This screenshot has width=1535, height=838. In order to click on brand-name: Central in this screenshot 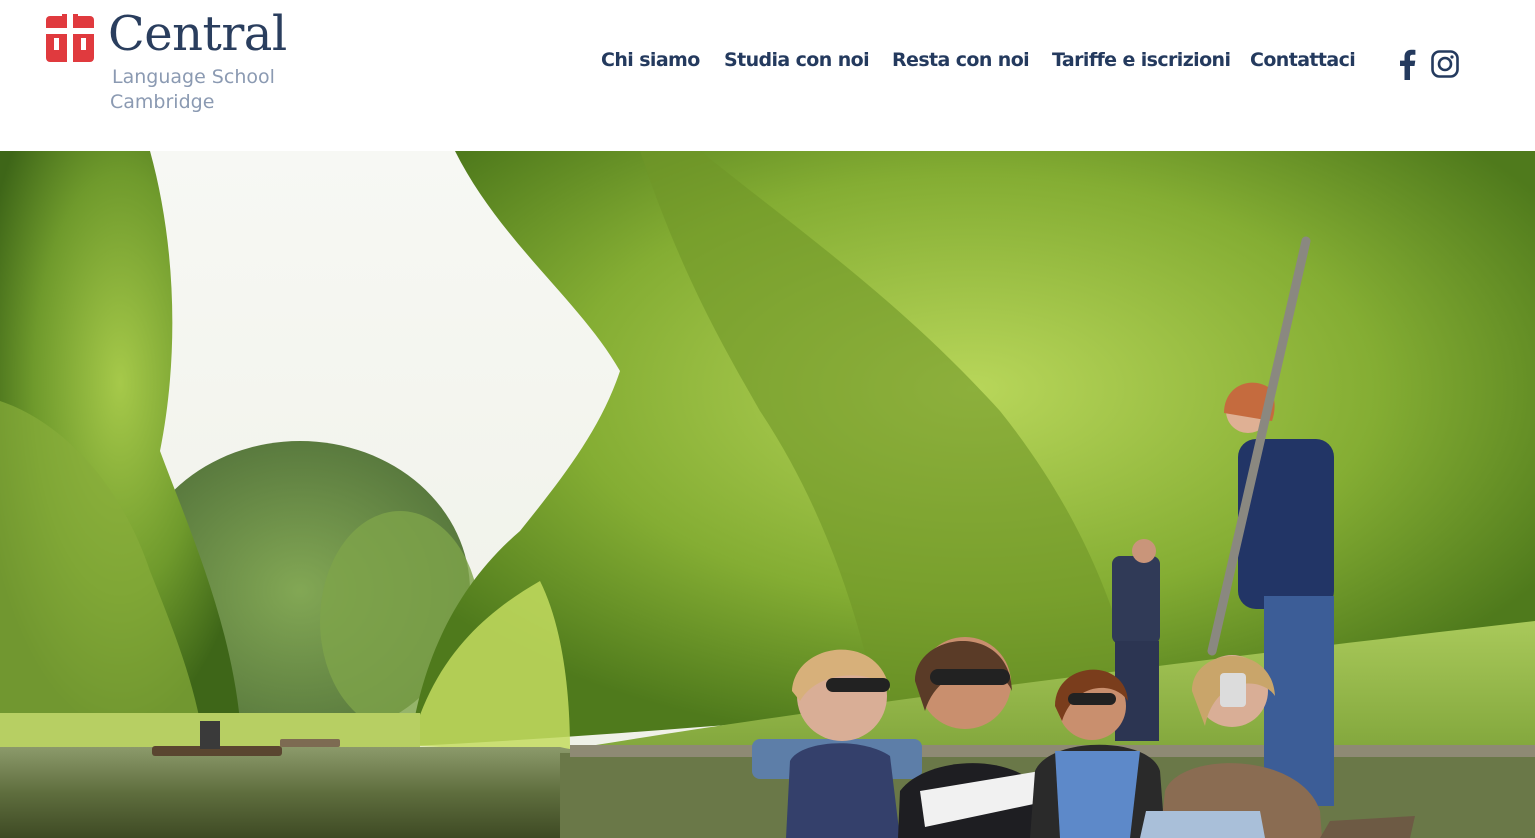, I will do `click(197, 34)`.